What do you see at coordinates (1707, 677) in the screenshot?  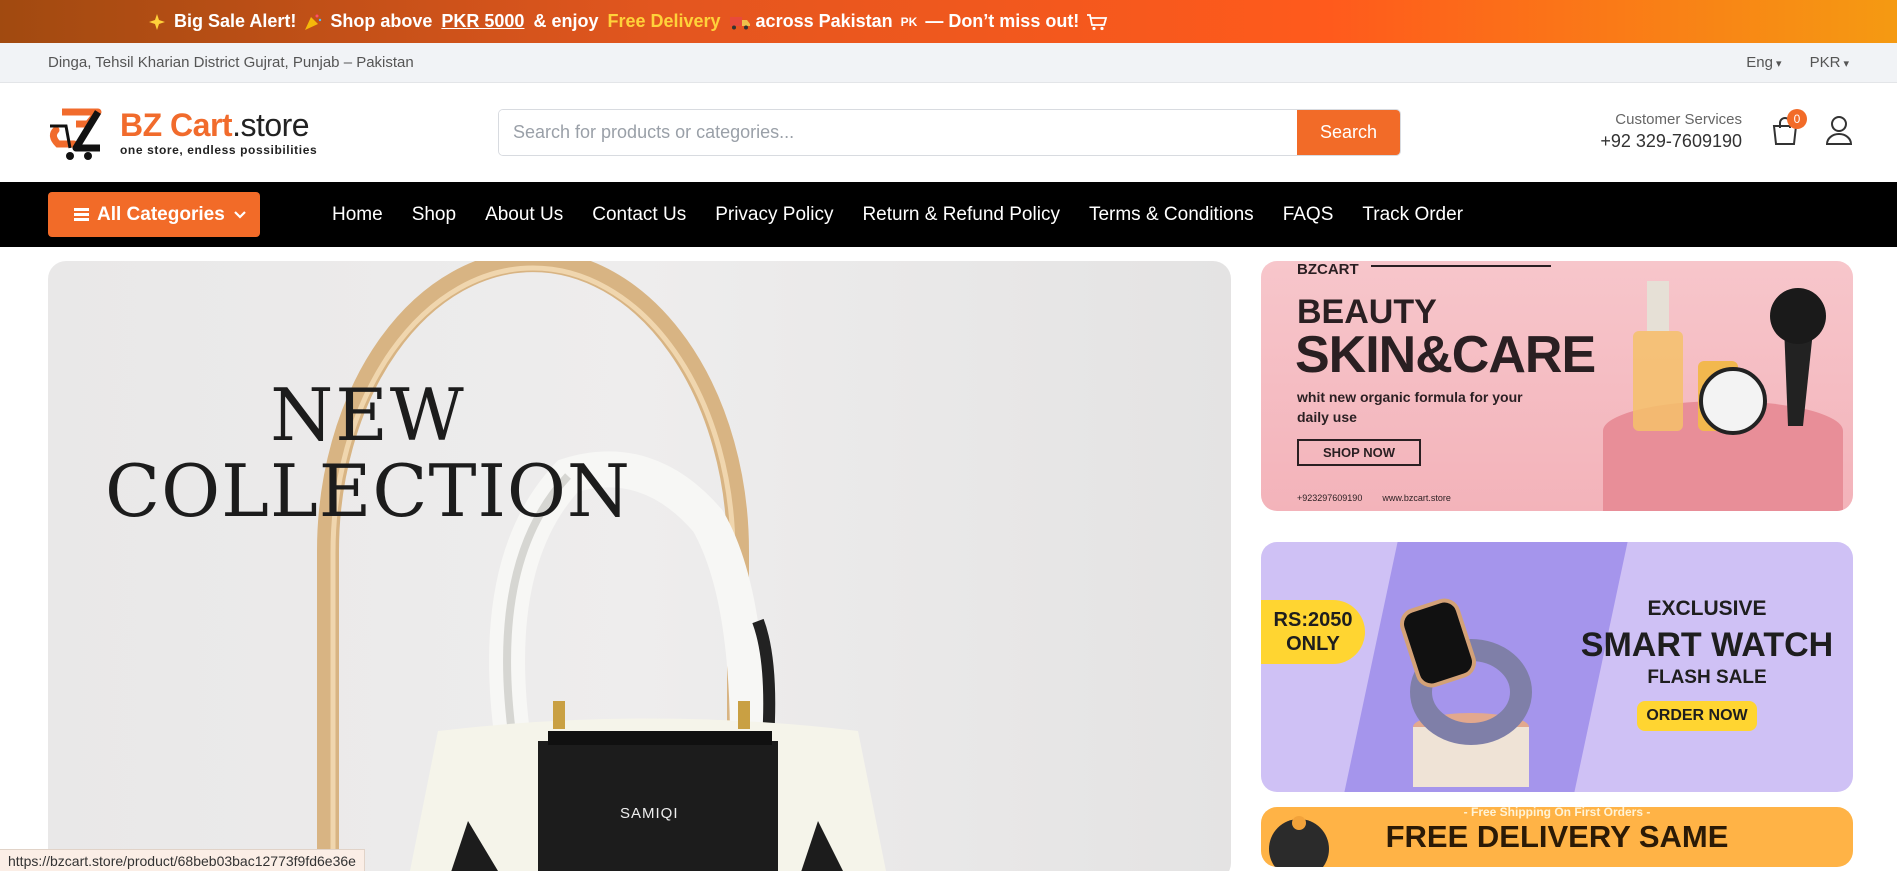 I see `watch-line3: FLASH SALE` at bounding box center [1707, 677].